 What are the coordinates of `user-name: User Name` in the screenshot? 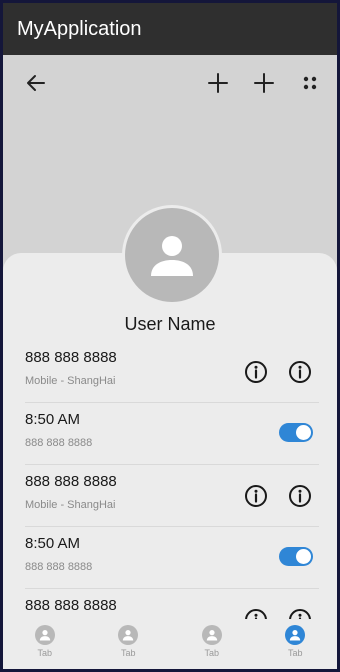 It's located at (170, 324).